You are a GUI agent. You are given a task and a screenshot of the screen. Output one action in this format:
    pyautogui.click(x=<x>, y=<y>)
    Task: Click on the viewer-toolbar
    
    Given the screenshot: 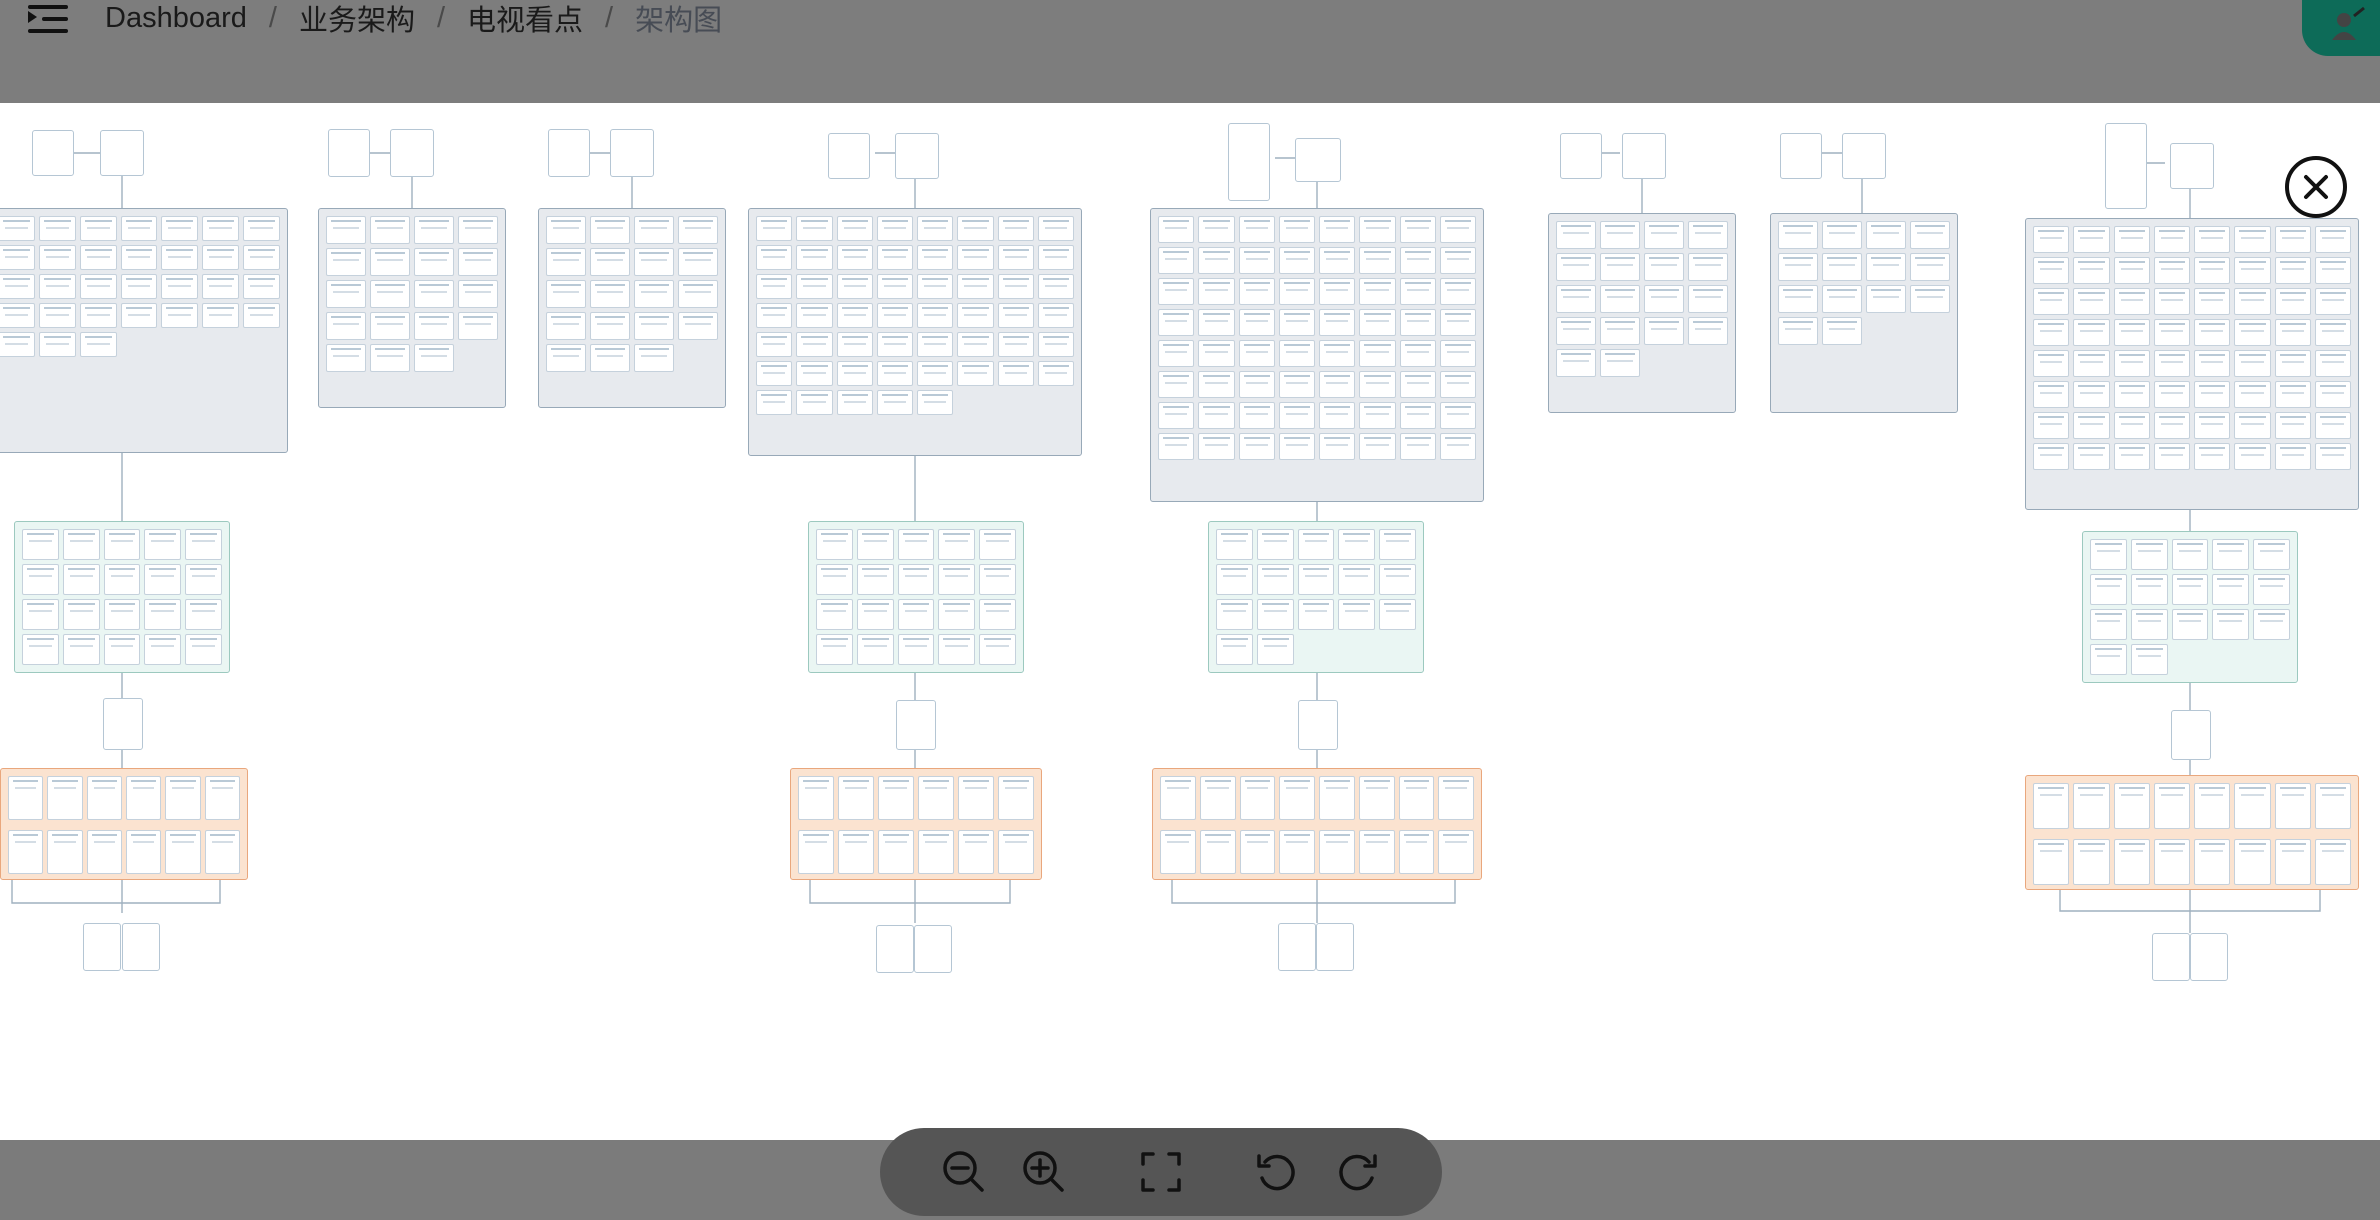 What is the action you would take?
    pyautogui.click(x=1161, y=1172)
    